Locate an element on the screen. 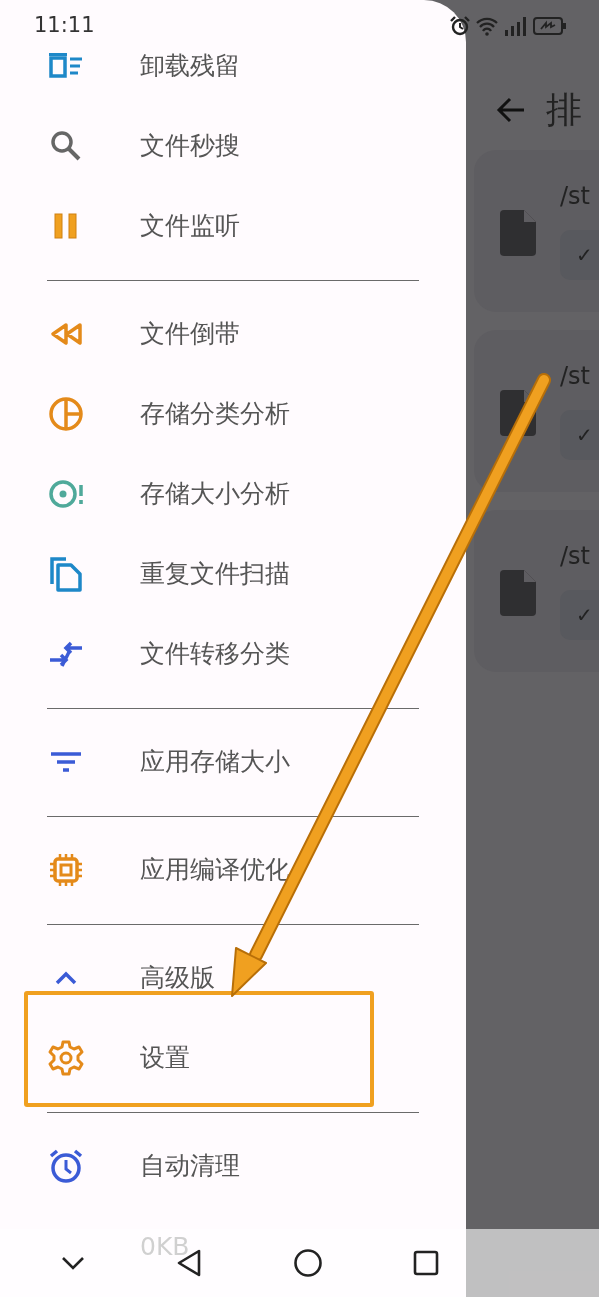 Image resolution: width=599 pixels, height=1297 pixels. drawer-item: 文件监听 is located at coordinates (190, 226).